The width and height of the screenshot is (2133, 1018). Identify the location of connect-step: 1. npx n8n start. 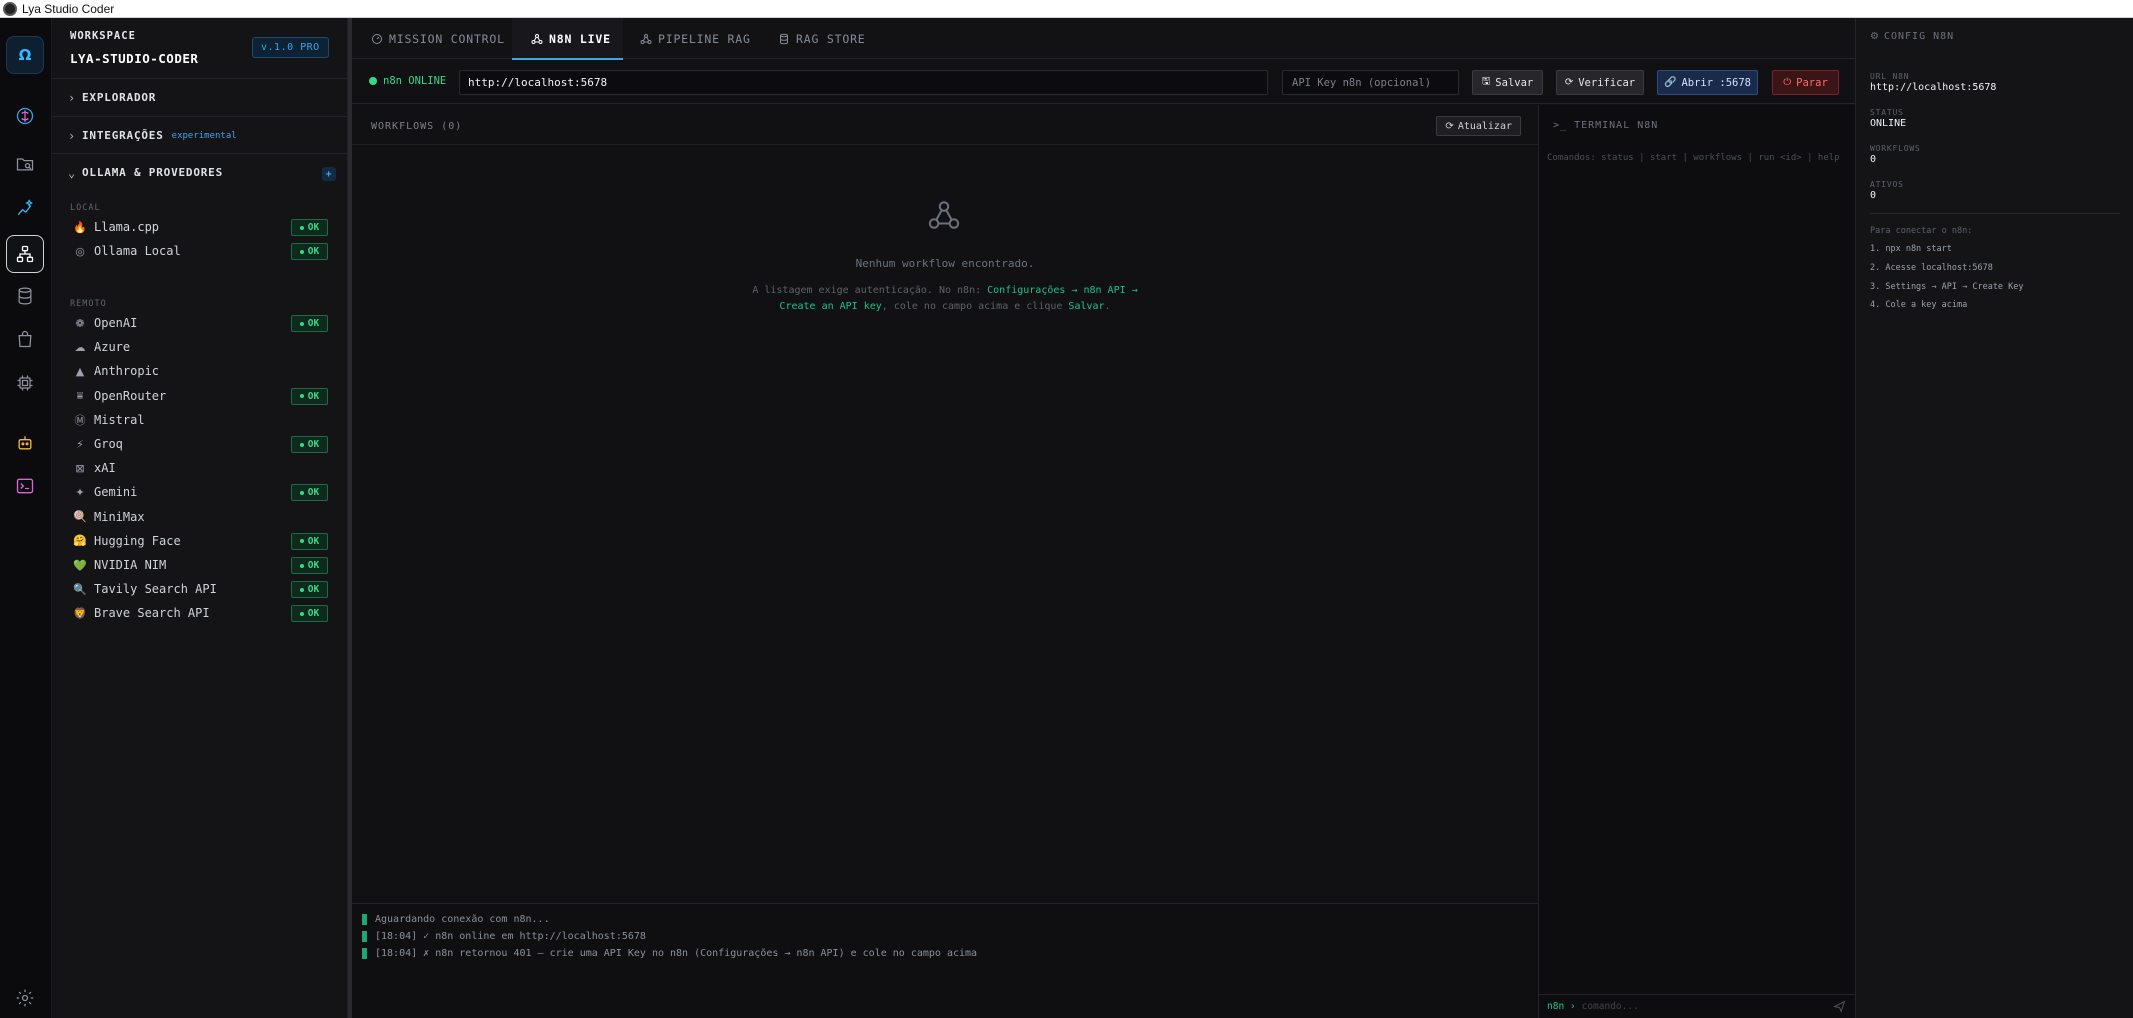
(1911, 249).